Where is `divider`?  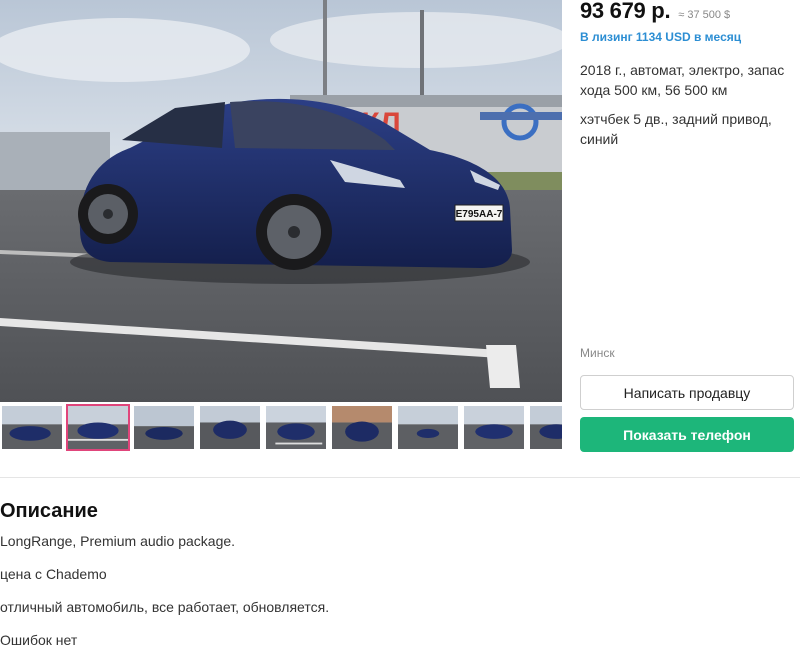 divider is located at coordinates (400, 477).